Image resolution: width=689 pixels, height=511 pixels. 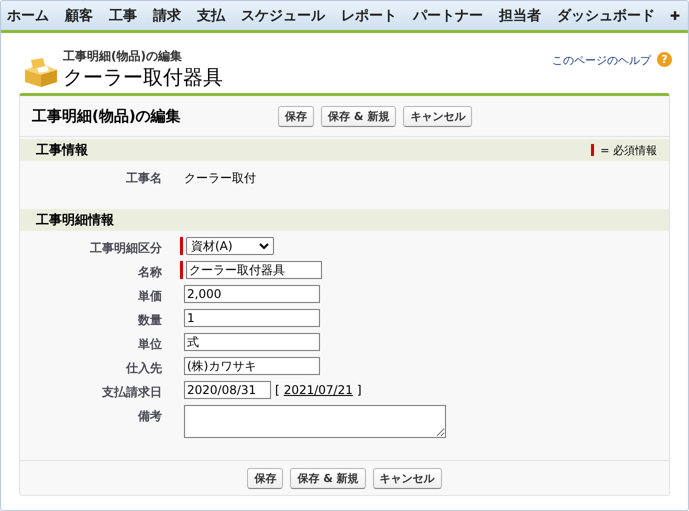 I want to click on field-label: 単位, so click(x=149, y=344).